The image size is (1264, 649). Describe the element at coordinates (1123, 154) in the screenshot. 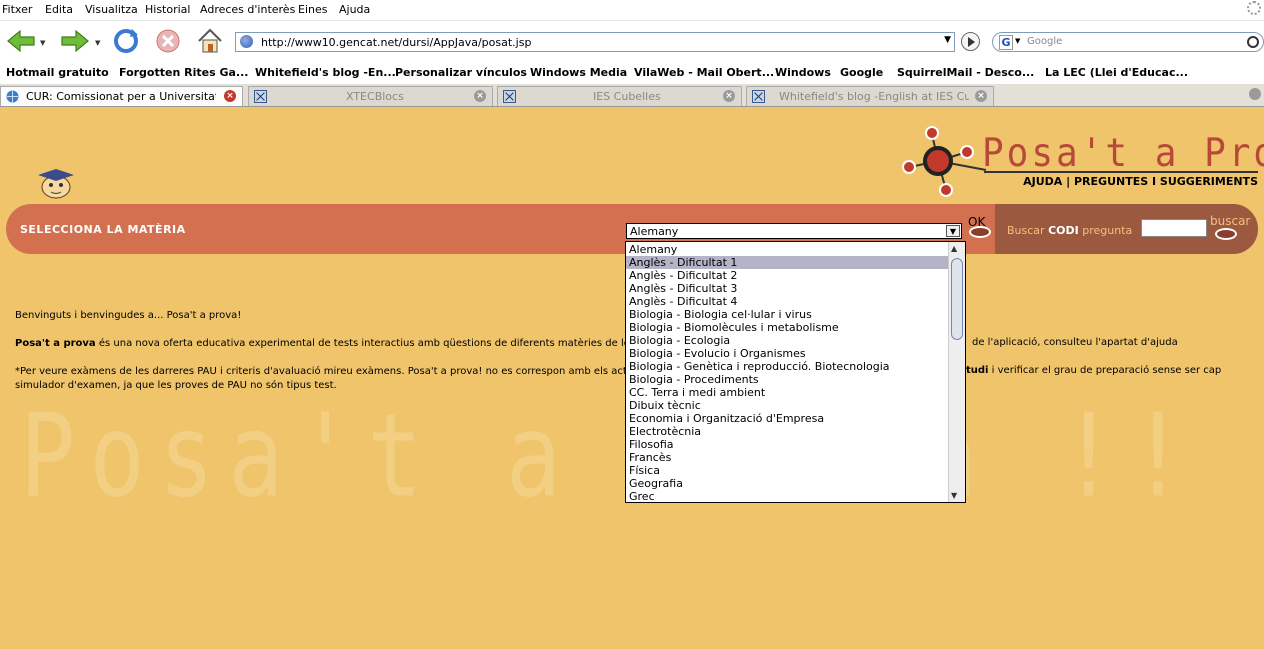

I see `logo-title: Posa't a Prova !!` at that location.